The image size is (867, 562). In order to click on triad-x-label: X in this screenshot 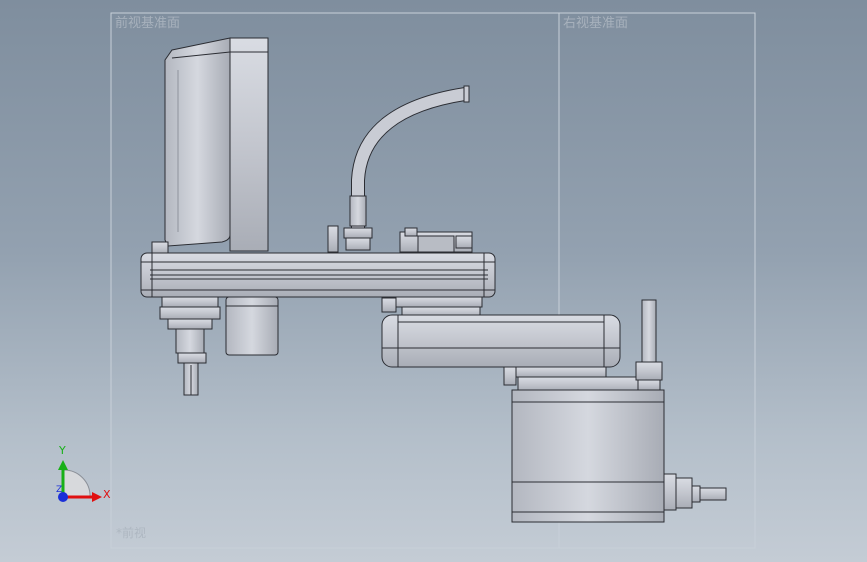, I will do `click(107, 494)`.